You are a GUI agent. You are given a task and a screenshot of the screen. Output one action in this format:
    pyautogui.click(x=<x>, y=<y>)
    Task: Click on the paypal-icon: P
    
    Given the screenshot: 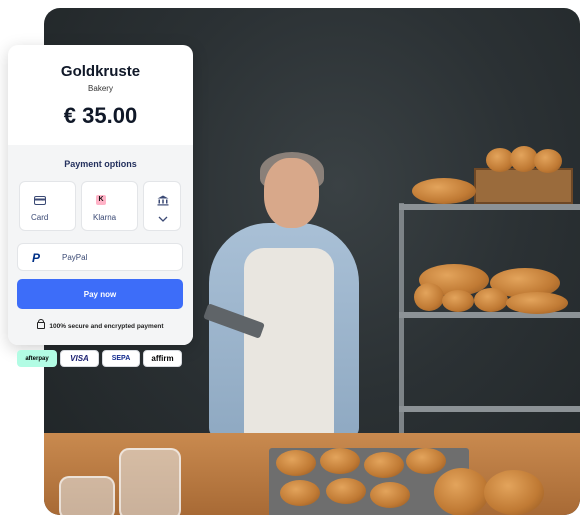 What is the action you would take?
    pyautogui.click(x=36, y=258)
    